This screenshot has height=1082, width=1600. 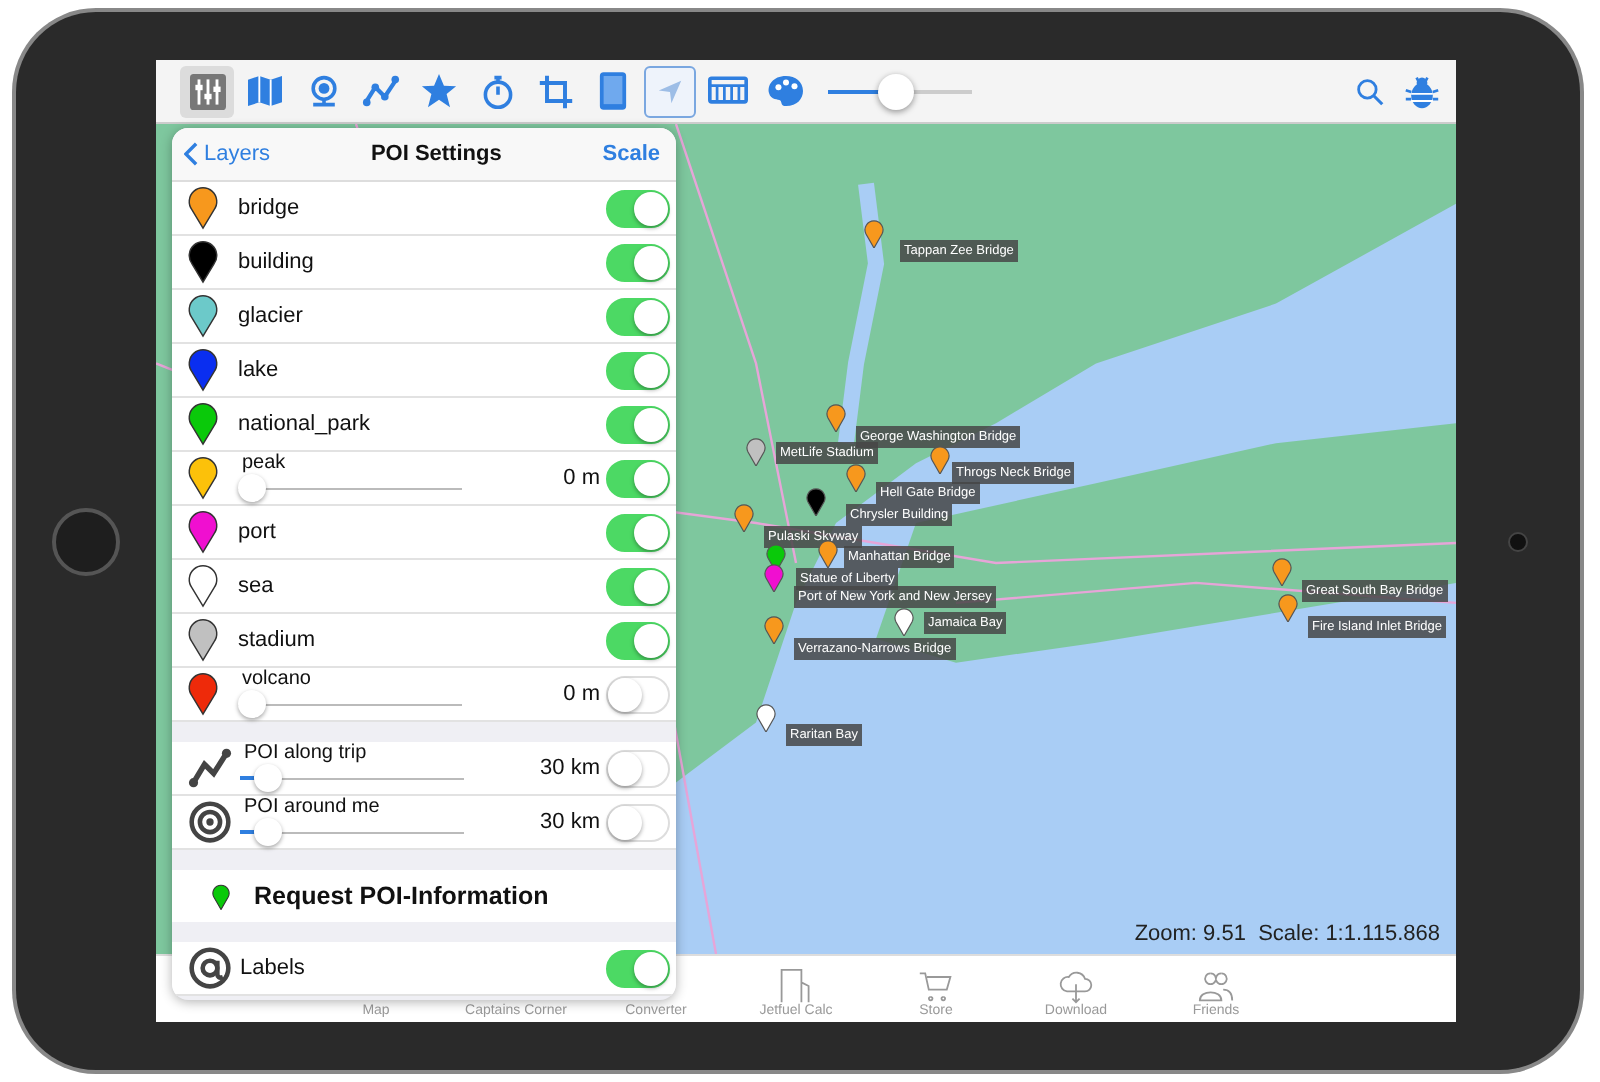 What do you see at coordinates (305, 424) in the screenshot?
I see `poi-type-label: national_park` at bounding box center [305, 424].